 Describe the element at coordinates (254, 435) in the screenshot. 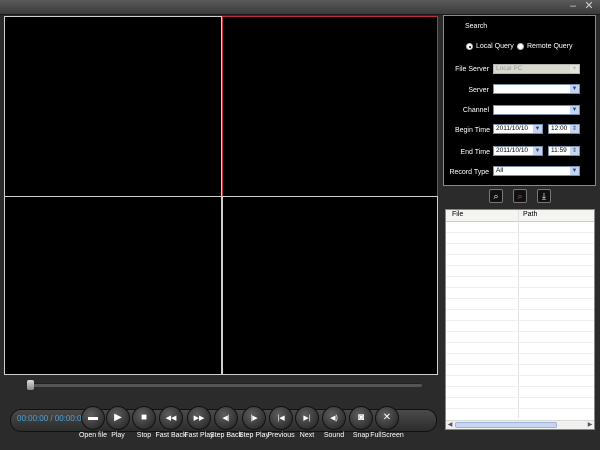

I see `step-play-label: Step Play` at that location.